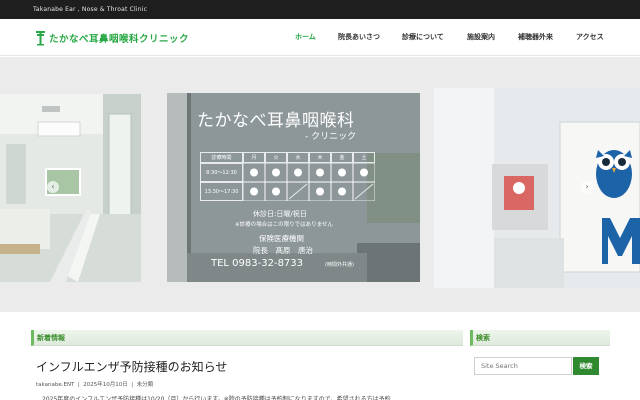 The image size is (640, 400). What do you see at coordinates (359, 37) in the screenshot?
I see `nav-item-greeting: 院長あいさつ` at bounding box center [359, 37].